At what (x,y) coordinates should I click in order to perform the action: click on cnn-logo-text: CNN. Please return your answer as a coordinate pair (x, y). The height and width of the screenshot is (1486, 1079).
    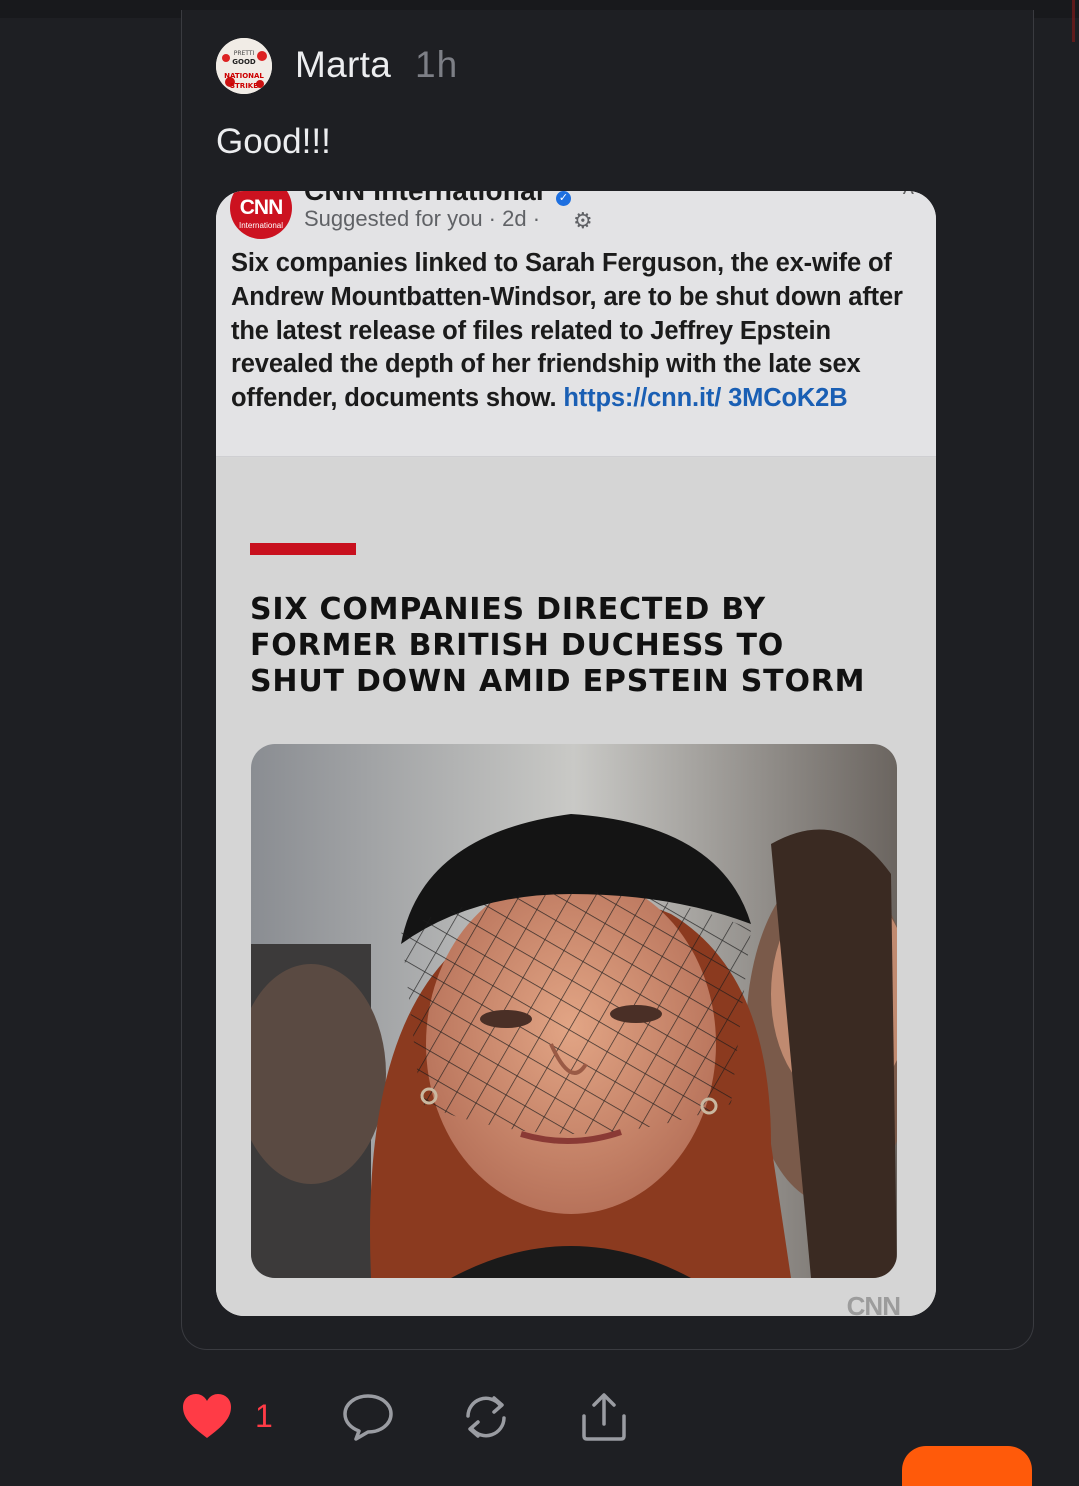
    Looking at the image, I should click on (261, 207).